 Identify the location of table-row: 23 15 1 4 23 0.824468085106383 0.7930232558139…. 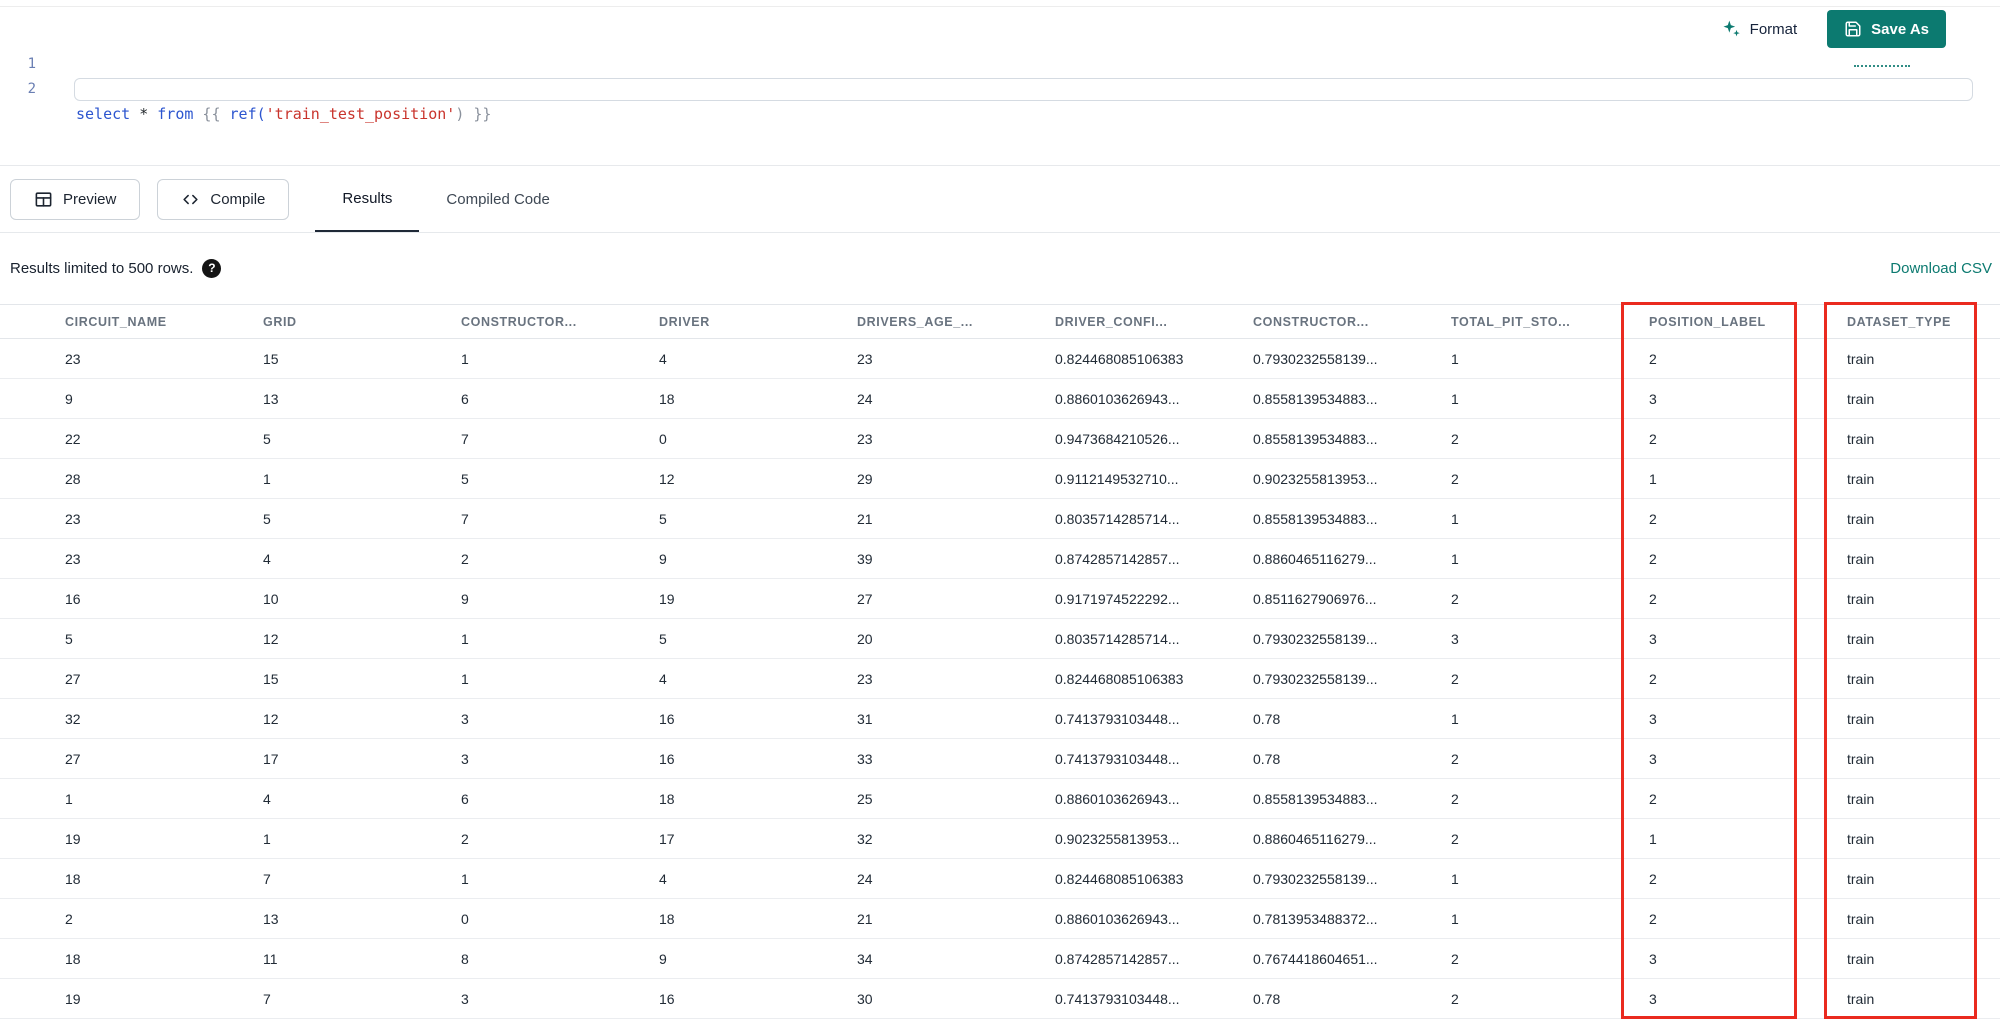
(1000, 358).